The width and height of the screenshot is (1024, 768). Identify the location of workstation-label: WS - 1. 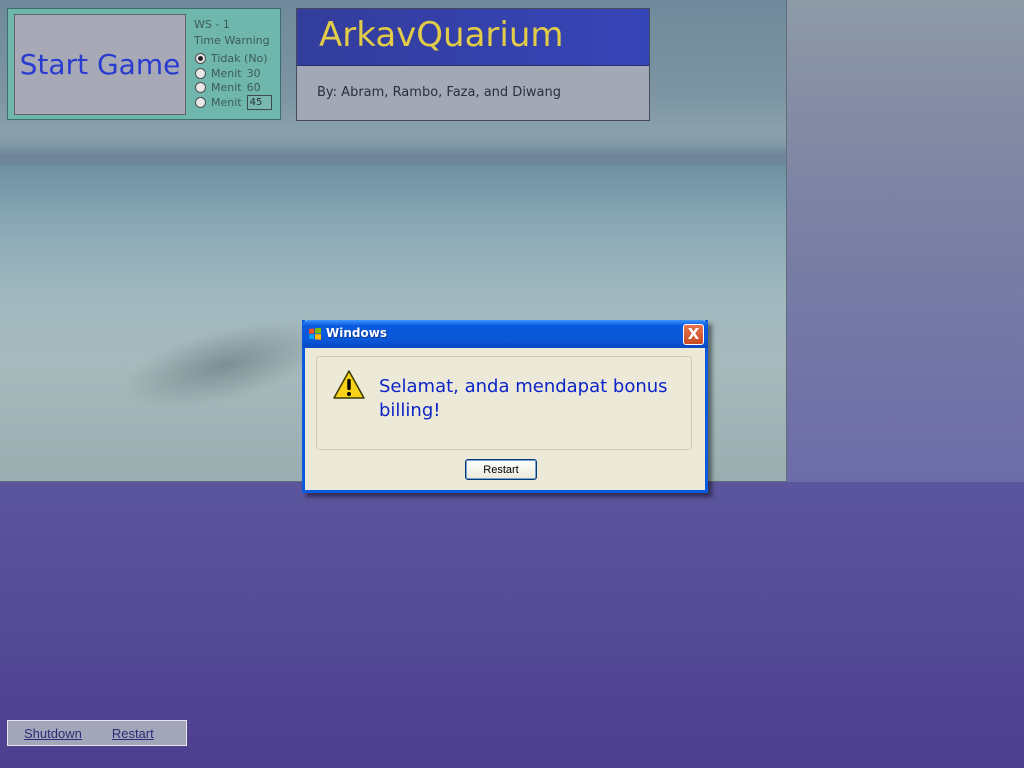
(212, 24).